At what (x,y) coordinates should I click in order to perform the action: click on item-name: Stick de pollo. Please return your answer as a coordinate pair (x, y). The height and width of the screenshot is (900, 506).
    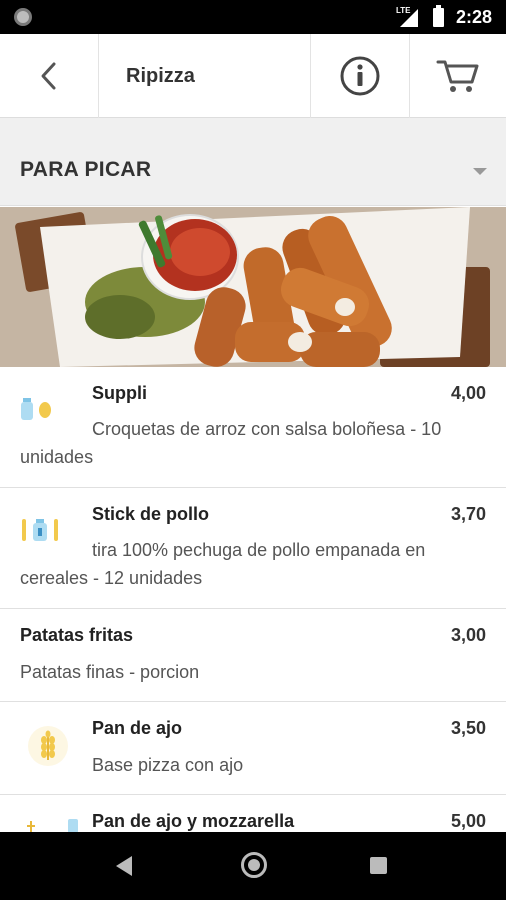
    Looking at the image, I should click on (151, 514).